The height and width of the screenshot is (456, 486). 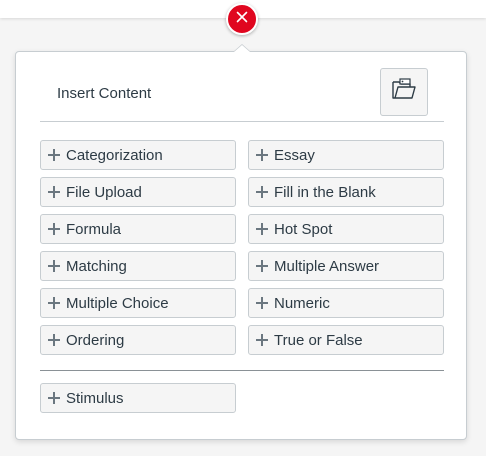 I want to click on question-bank-button, so click(x=404, y=92).